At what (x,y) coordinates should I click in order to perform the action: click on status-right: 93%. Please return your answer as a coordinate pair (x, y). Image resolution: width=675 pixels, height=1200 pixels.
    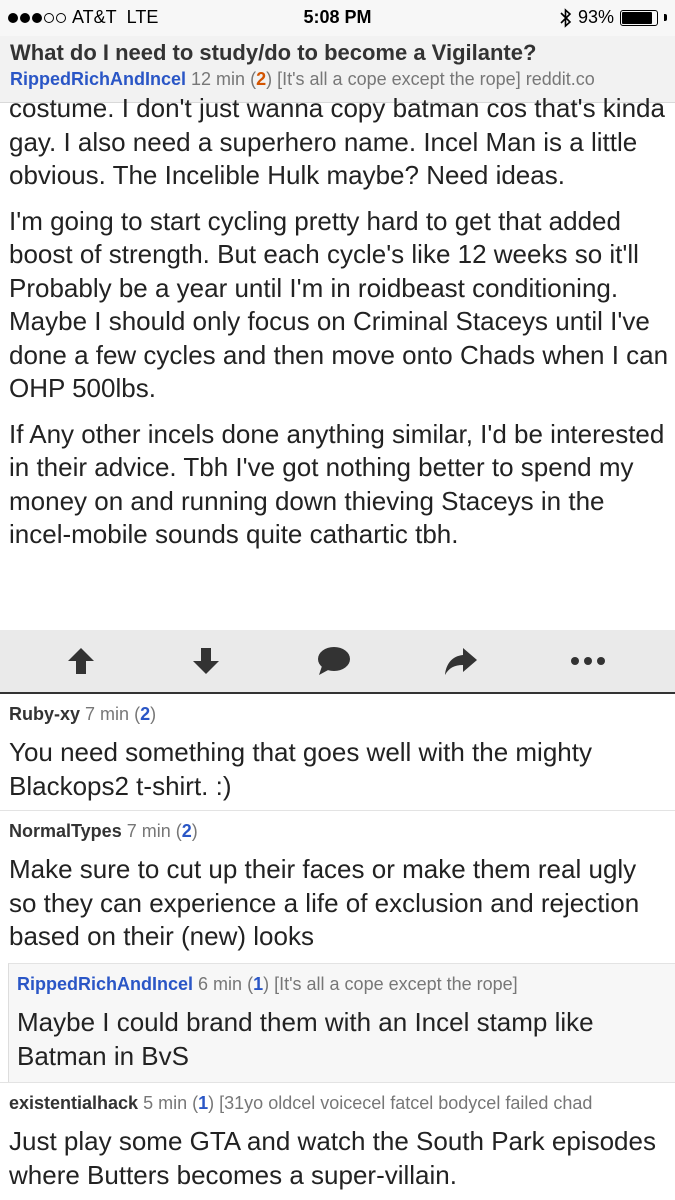
    Looking at the image, I should click on (613, 17).